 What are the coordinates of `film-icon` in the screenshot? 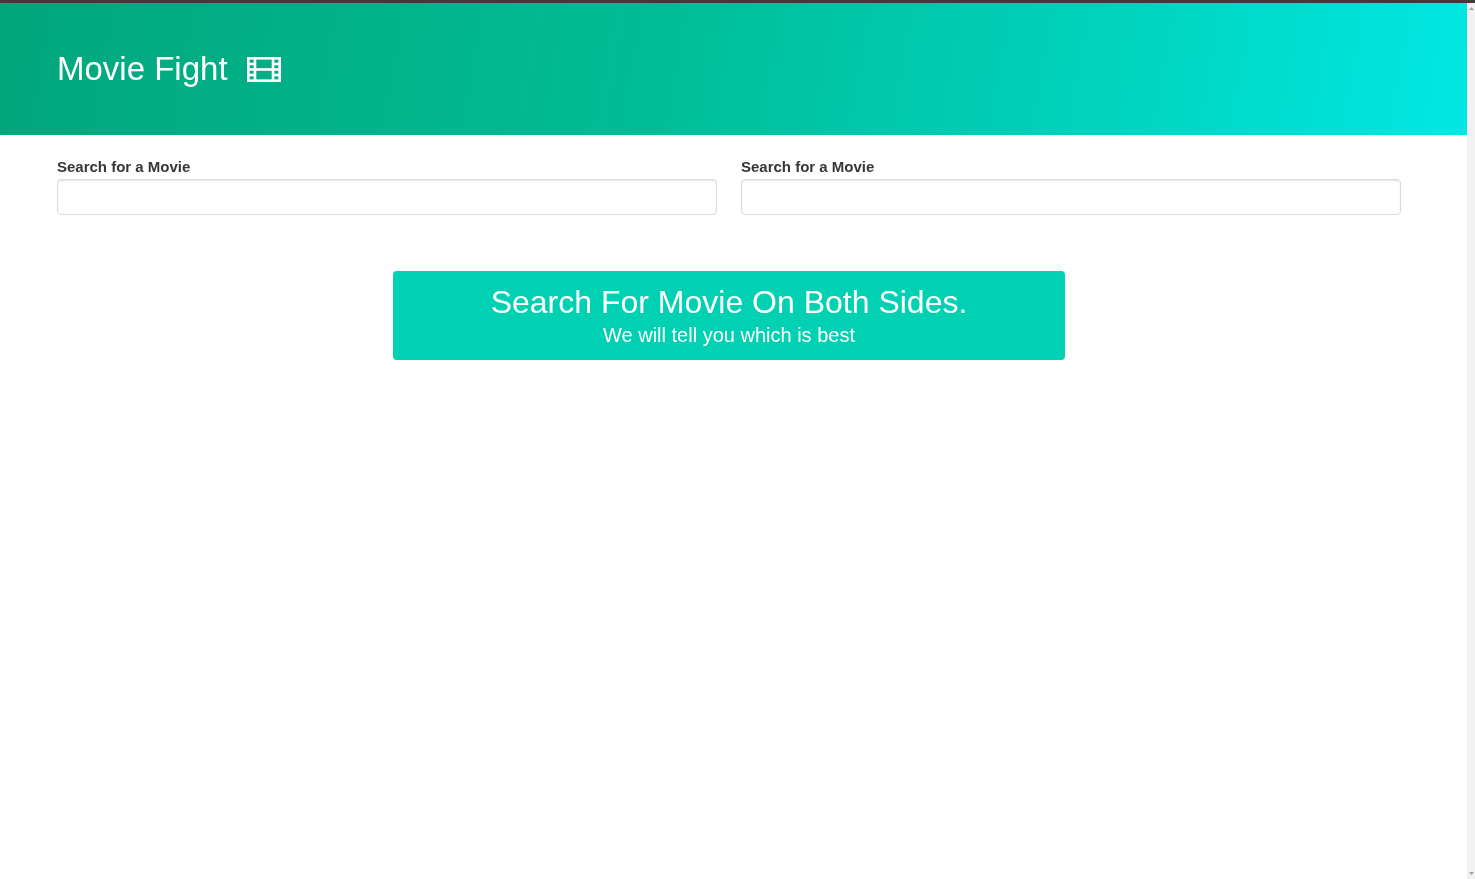 It's located at (263, 69).